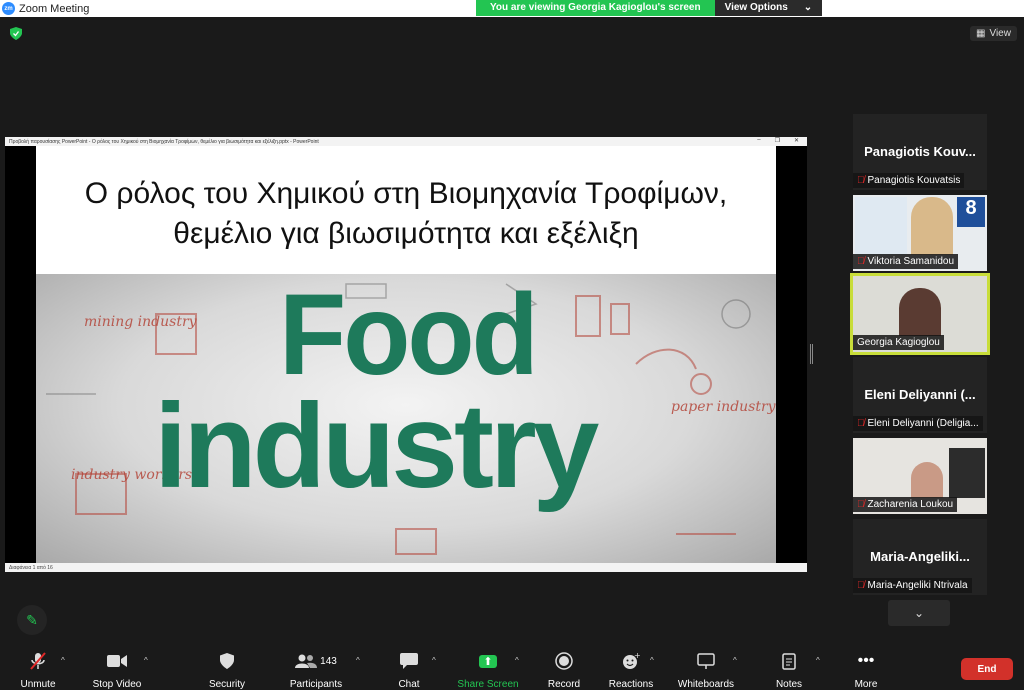 The image size is (1024, 690). I want to click on participant-name: Zacharenia Loukou, so click(910, 504).